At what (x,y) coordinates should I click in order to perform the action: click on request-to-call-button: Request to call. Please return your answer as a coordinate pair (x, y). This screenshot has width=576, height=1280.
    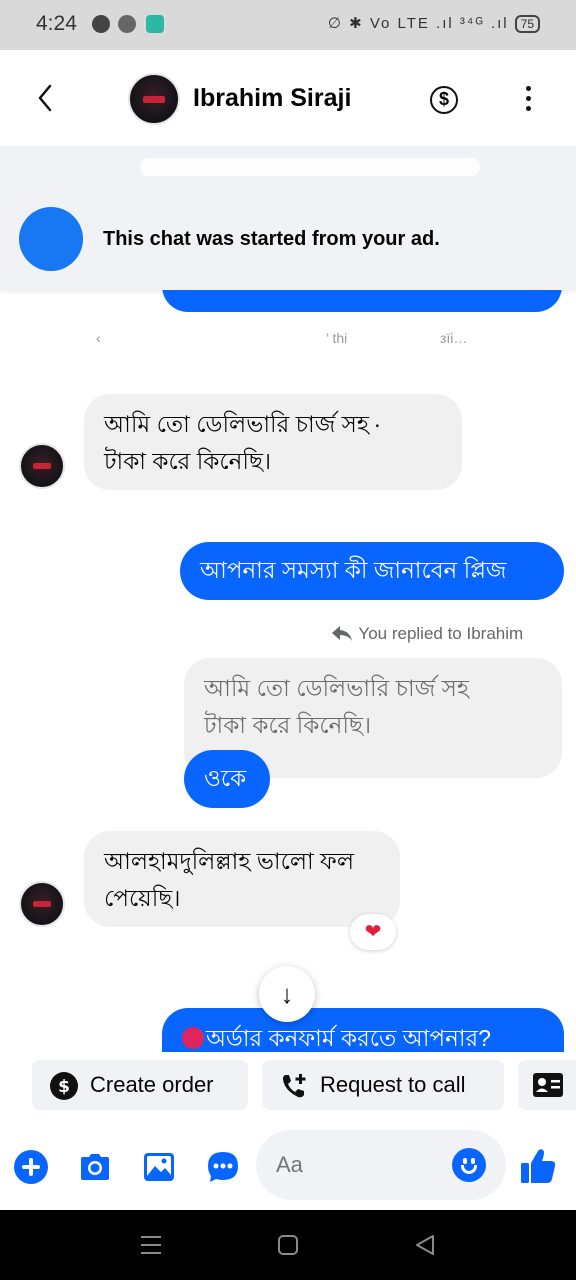
    Looking at the image, I should click on (383, 1085).